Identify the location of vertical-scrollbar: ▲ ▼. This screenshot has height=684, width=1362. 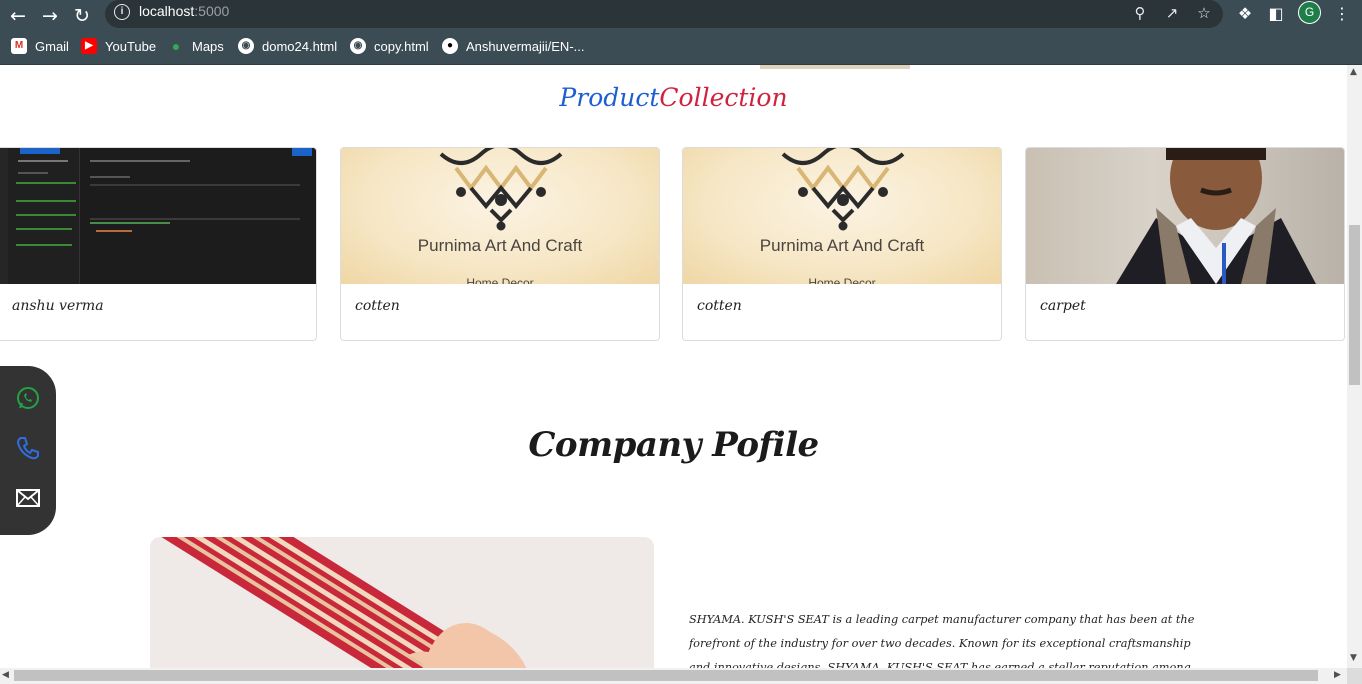
(1354, 366).